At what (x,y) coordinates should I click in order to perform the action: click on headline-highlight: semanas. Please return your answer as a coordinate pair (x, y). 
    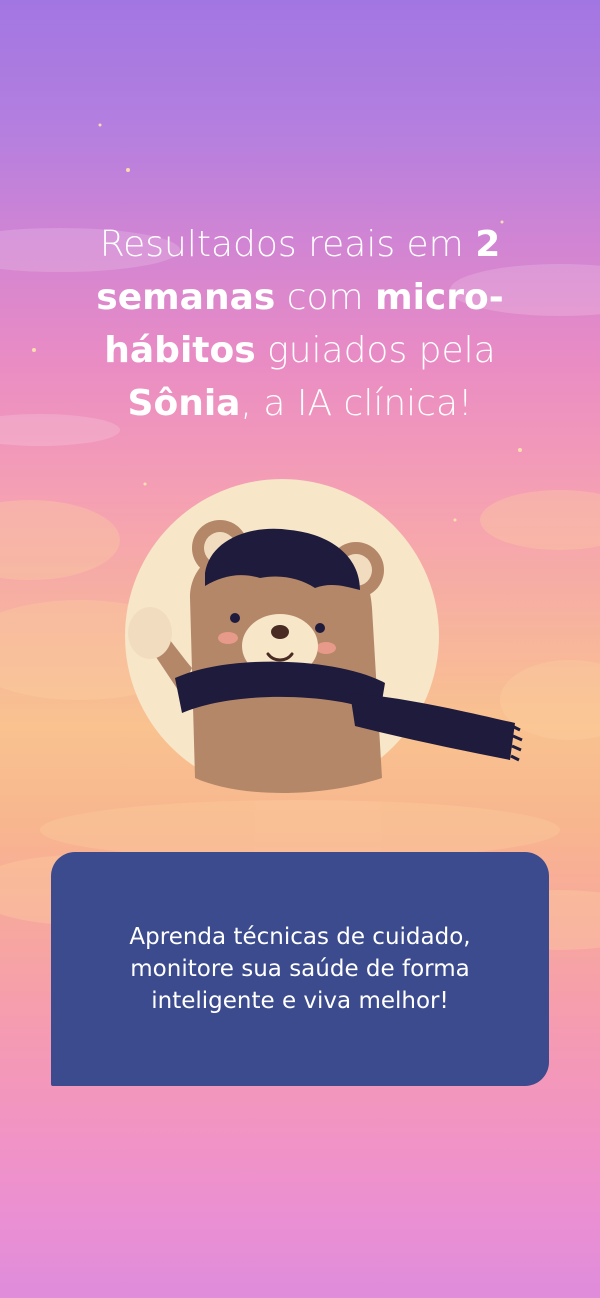
    Looking at the image, I should click on (186, 297).